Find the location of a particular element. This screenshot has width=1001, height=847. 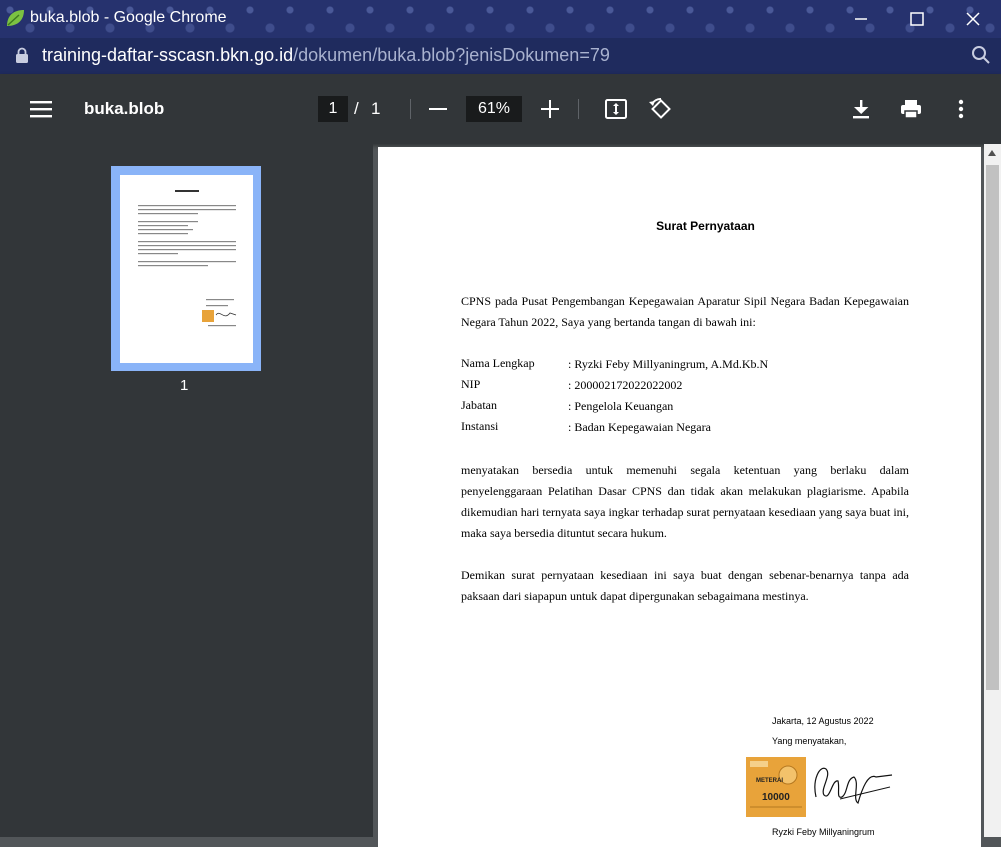

minimize-button is located at coordinates (861, 19).